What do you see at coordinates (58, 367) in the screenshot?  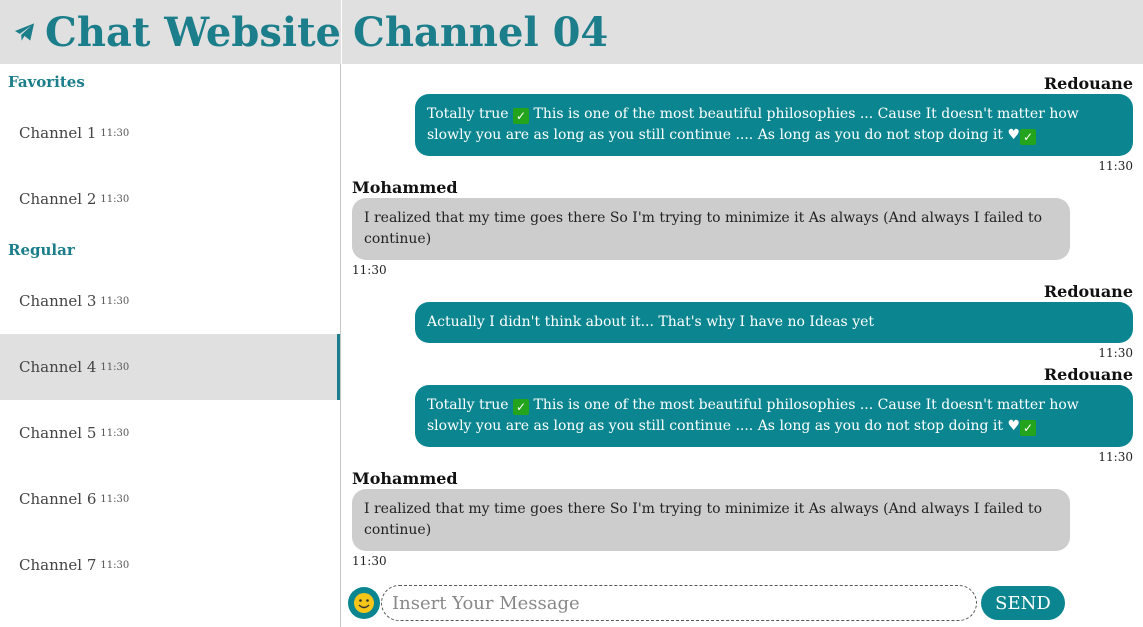 I see `channel-name: Channel 4` at bounding box center [58, 367].